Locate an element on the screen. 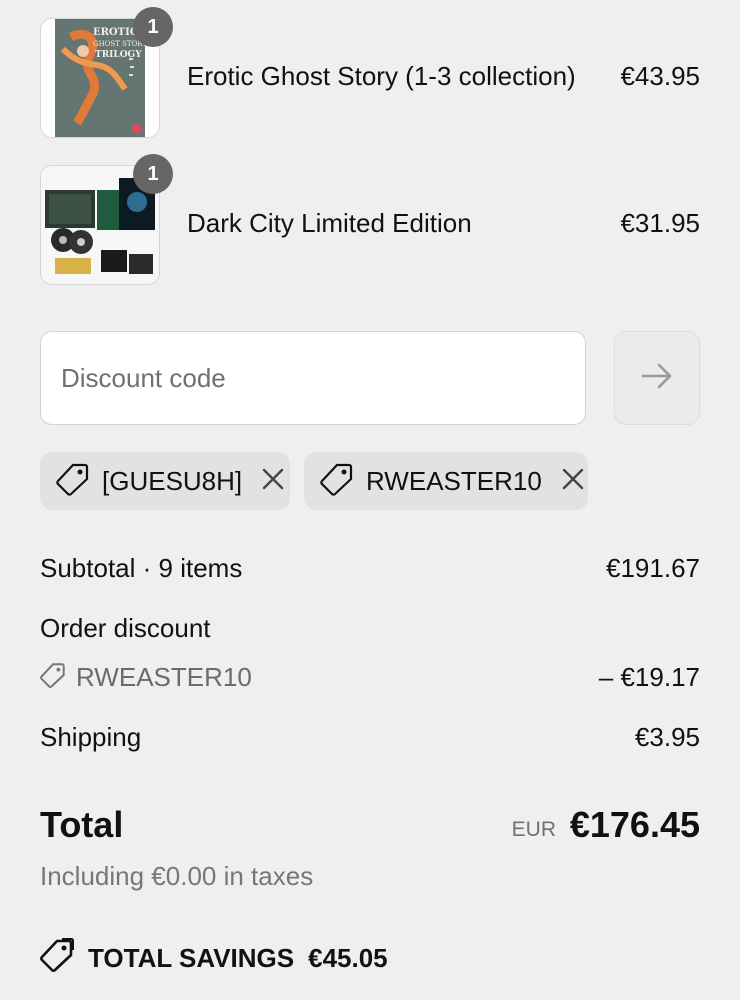 This screenshot has width=740, height=1000. line-item: 1 Dark City Limited Edition €31.95 is located at coordinates (370, 219).